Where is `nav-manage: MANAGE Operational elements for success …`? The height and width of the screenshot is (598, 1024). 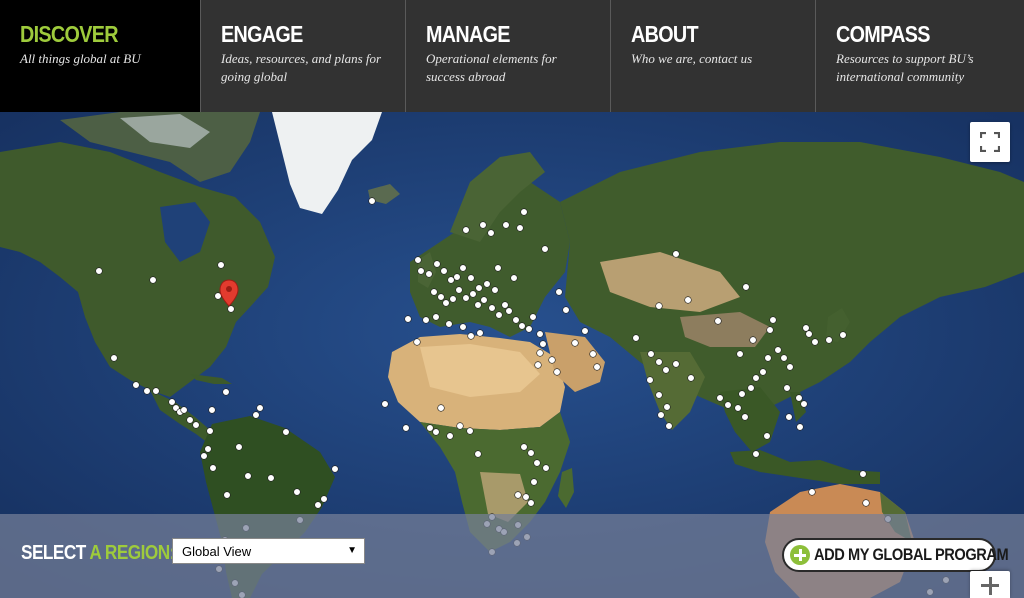 nav-manage: MANAGE Operational elements for success … is located at coordinates (508, 56).